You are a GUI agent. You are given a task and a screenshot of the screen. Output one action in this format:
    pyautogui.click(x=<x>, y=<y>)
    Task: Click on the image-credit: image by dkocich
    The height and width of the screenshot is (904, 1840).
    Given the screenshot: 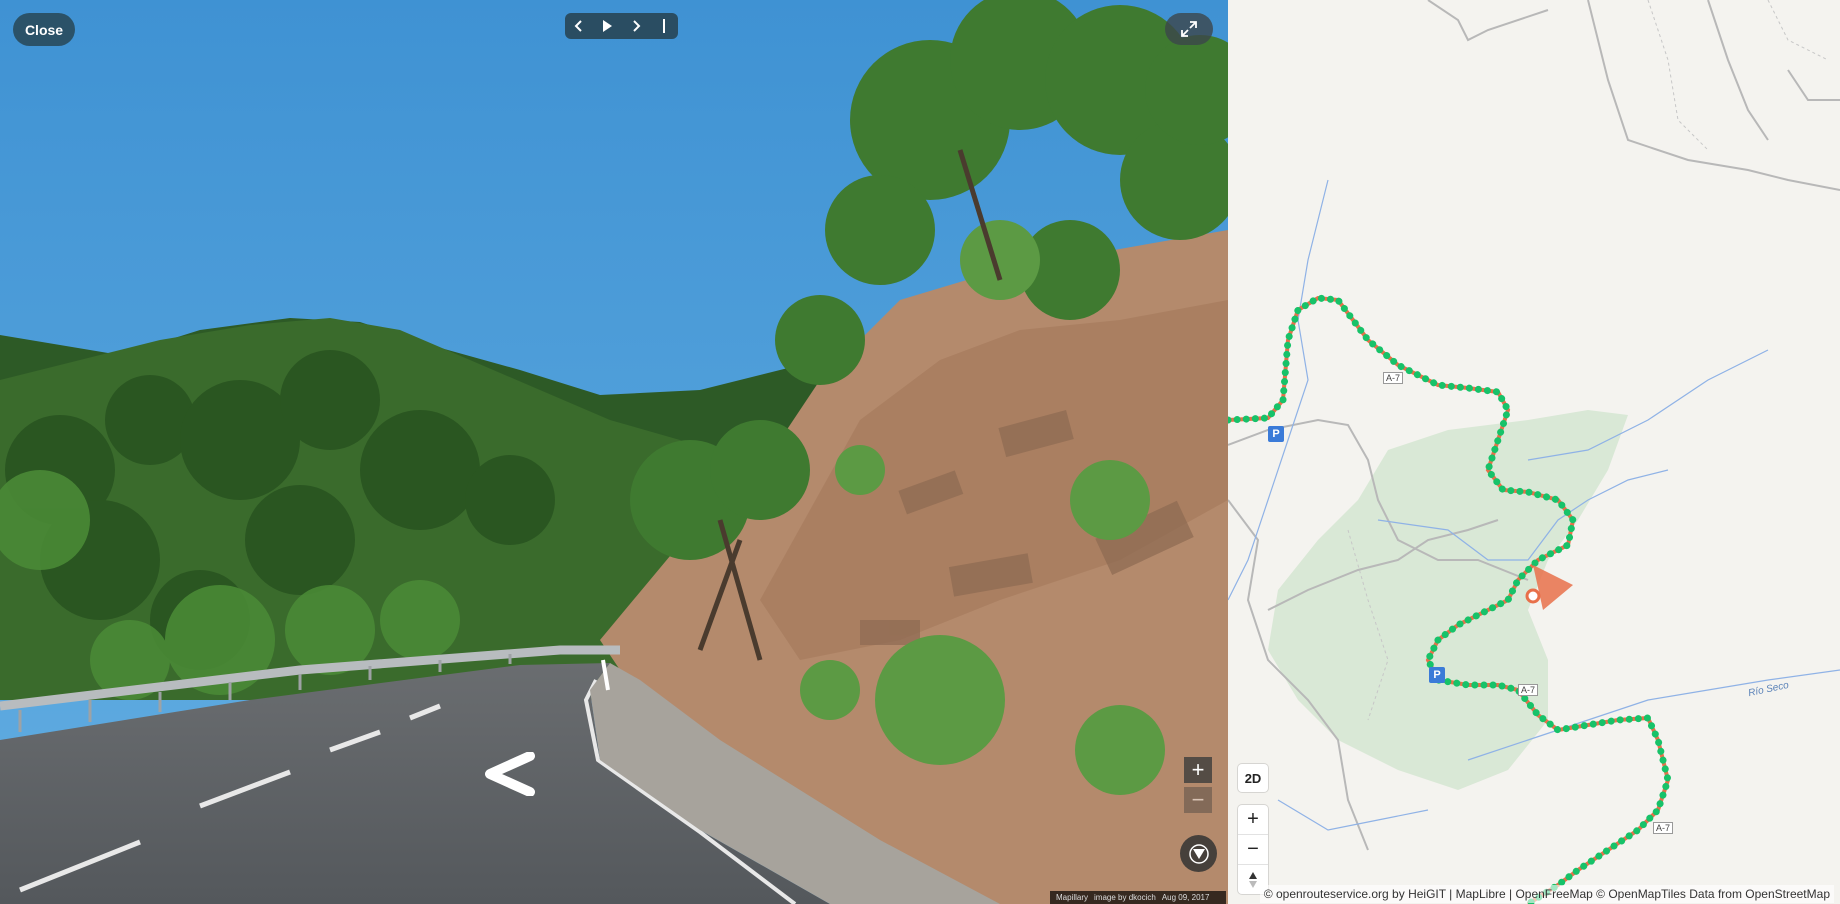 What is the action you would take?
    pyautogui.click(x=1125, y=897)
    